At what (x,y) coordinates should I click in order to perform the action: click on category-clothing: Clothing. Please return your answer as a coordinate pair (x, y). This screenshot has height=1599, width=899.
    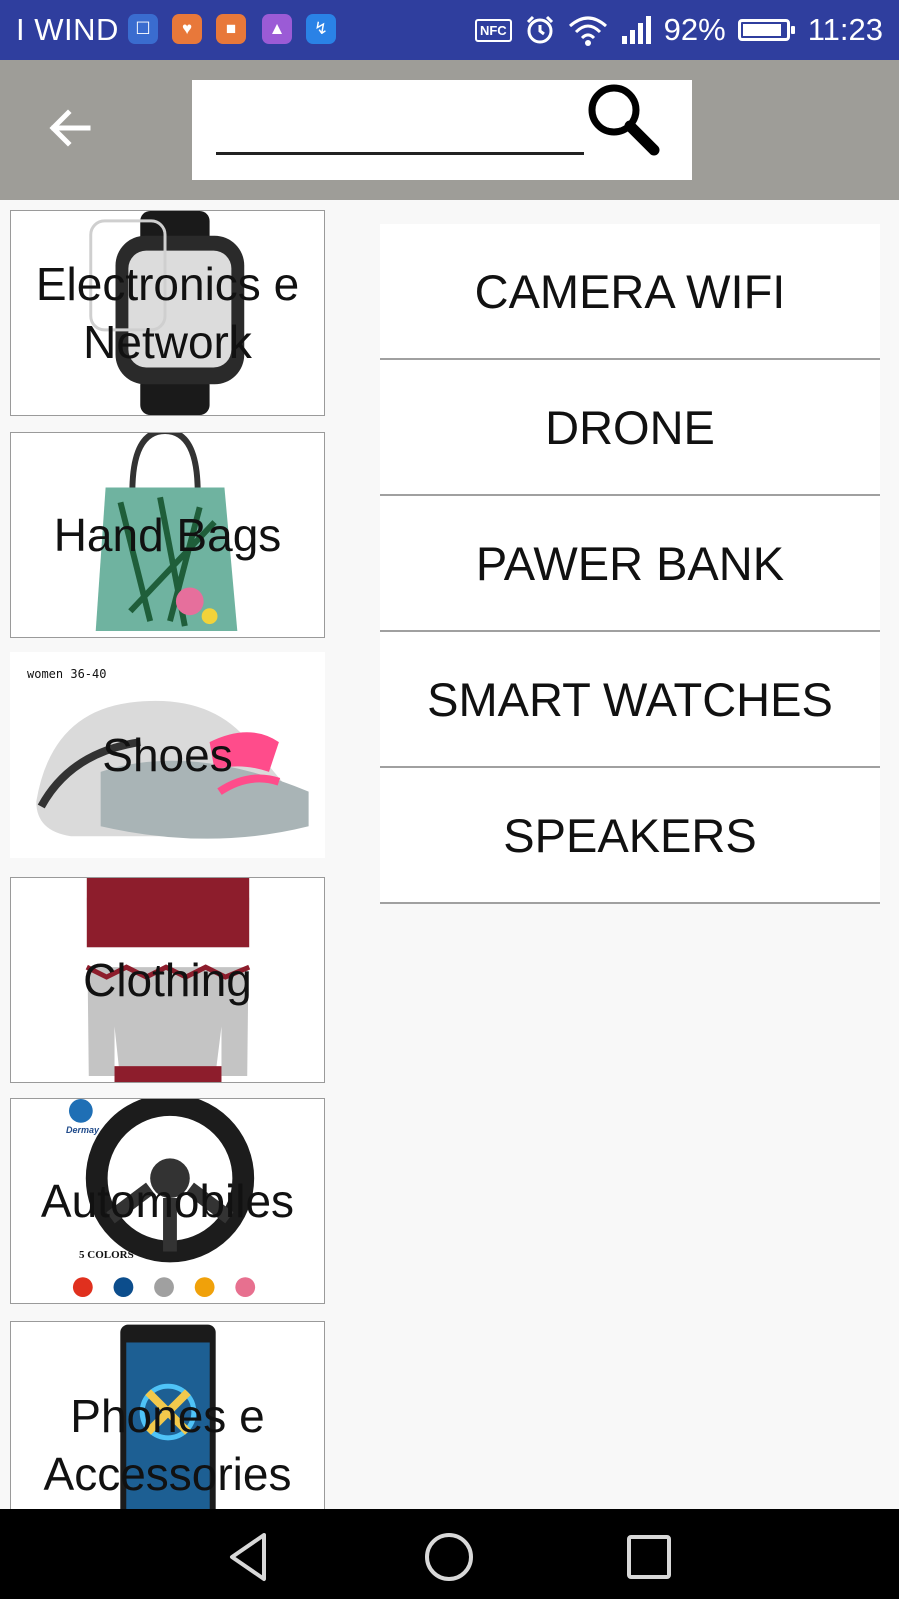
    Looking at the image, I should click on (167, 980).